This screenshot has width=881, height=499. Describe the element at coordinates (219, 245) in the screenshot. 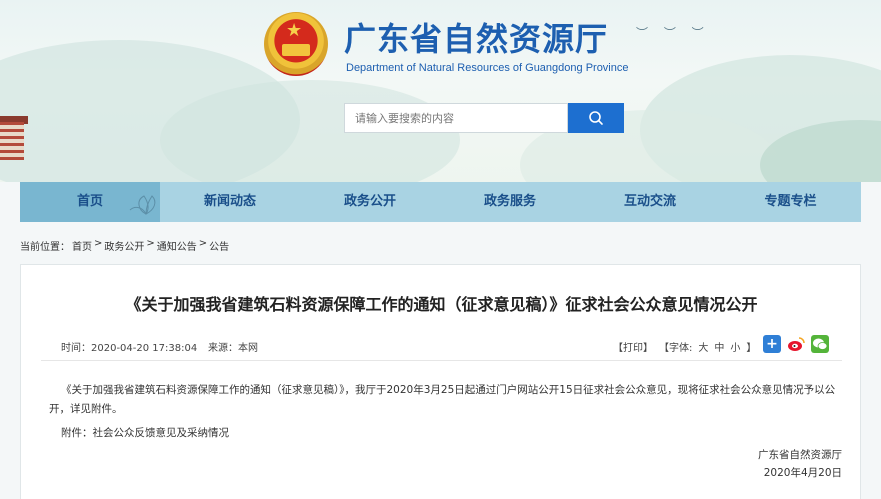

I see `breadcrumb-item-announcement: 公告` at that location.